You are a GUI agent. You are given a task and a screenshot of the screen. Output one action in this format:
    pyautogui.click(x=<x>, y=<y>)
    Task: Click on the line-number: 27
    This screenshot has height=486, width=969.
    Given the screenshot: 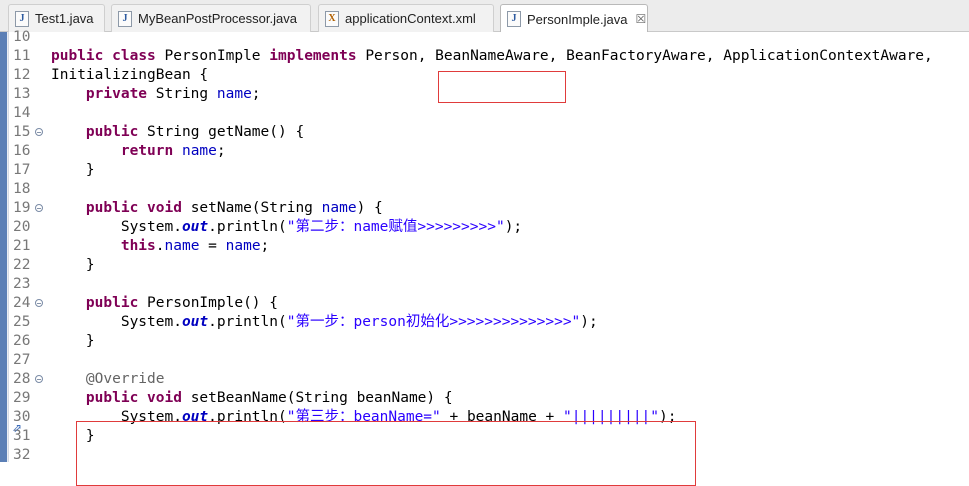 What is the action you would take?
    pyautogui.click(x=22, y=360)
    